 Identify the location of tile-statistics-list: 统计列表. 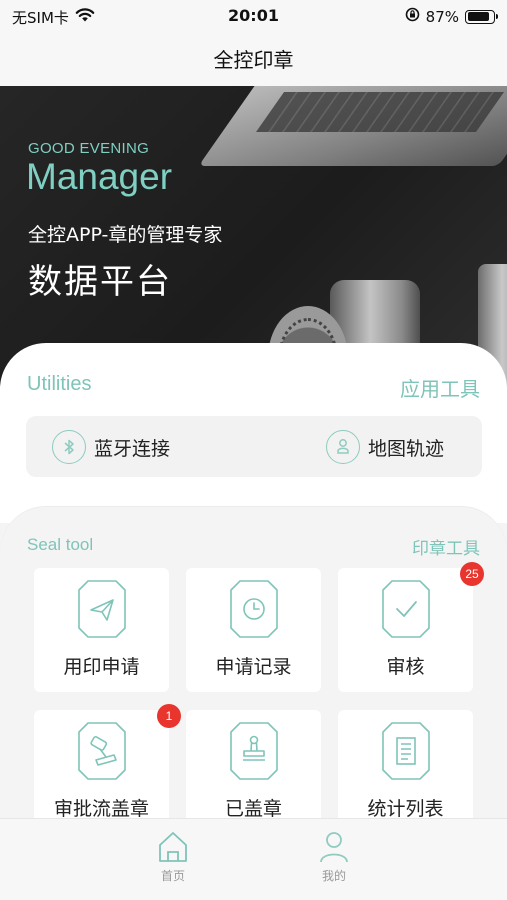
(405, 772).